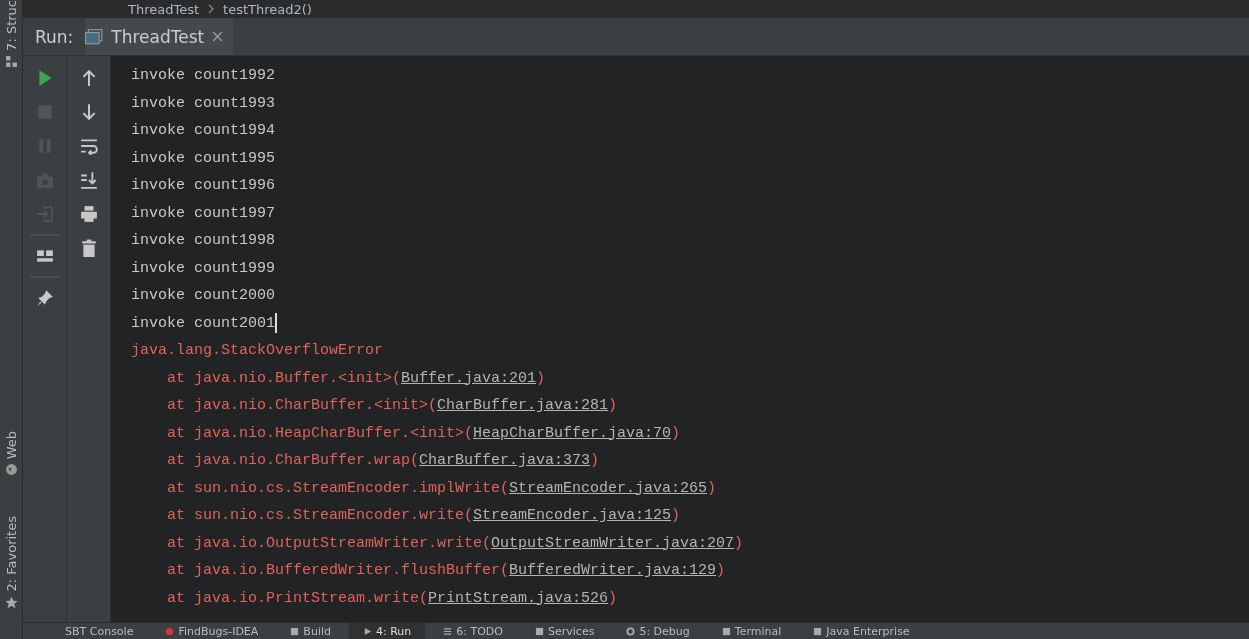  Describe the element at coordinates (298, 598) in the screenshot. I see `stack-frame: at java.io.PrintStream.write(` at that location.